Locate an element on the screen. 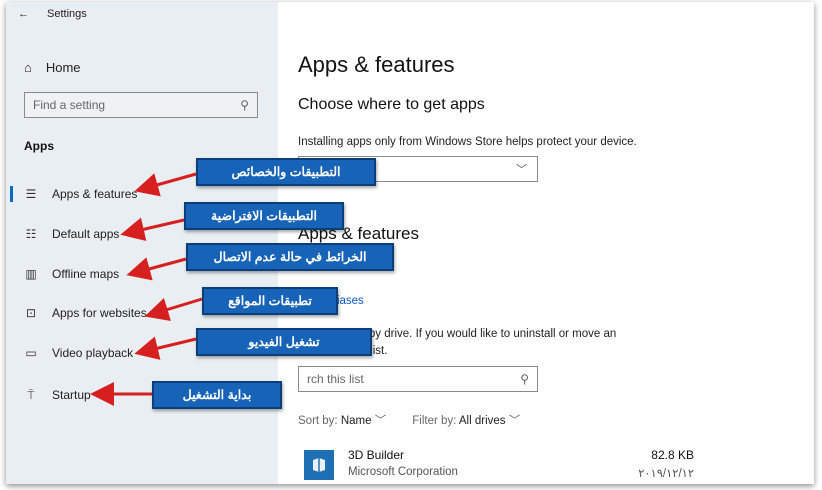  annotation-arrows is located at coordinates (146, 289).